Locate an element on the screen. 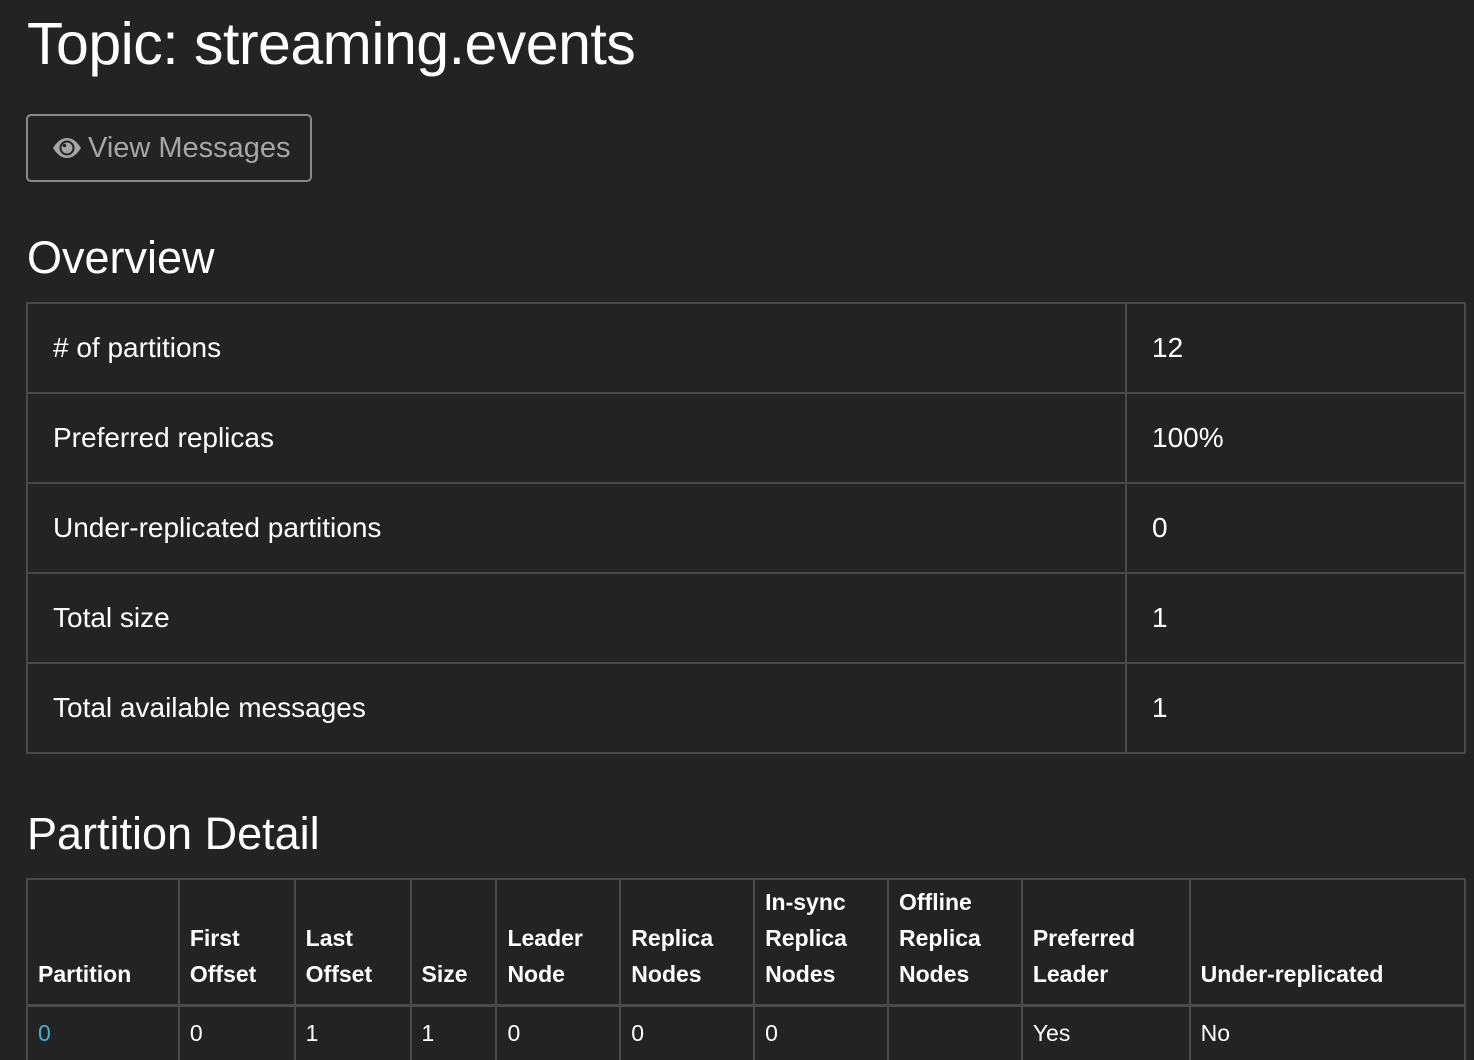 This screenshot has width=1474, height=1060. view-messages-label: View Messages is located at coordinates (189, 147).